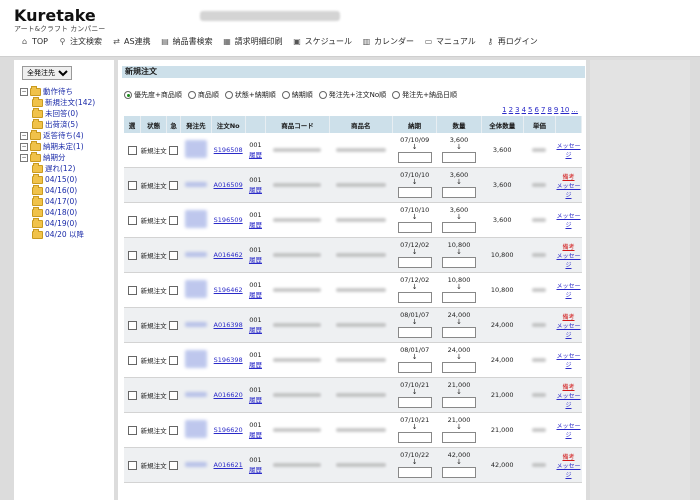  I want to click on order-number-link: S196398, so click(228, 360).